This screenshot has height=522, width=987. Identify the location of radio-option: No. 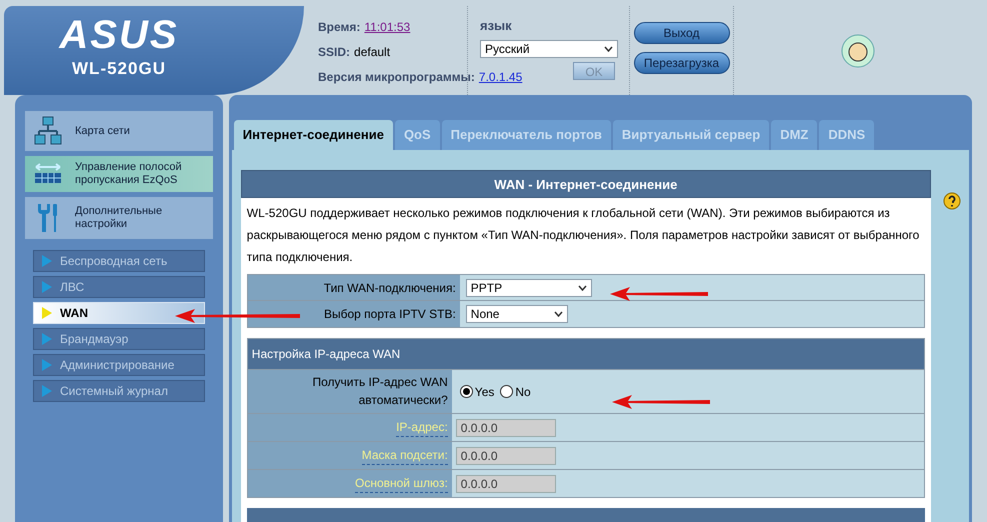
(515, 391).